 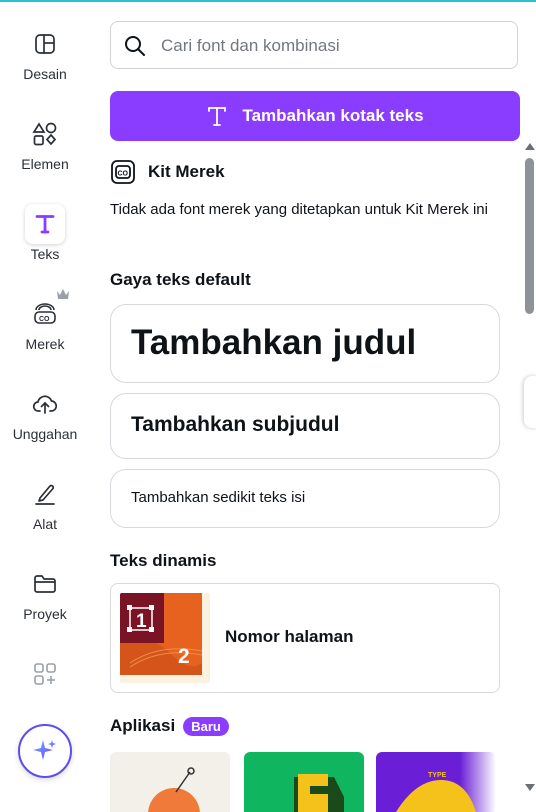 I want to click on brand-kit-icon: CO, so click(x=123, y=172).